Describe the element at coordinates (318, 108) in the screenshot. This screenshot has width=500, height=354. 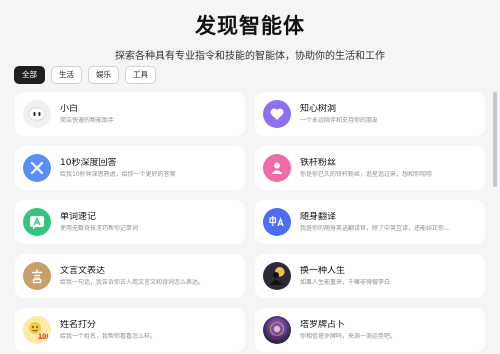
I see `agent-name: 知心树洞` at that location.